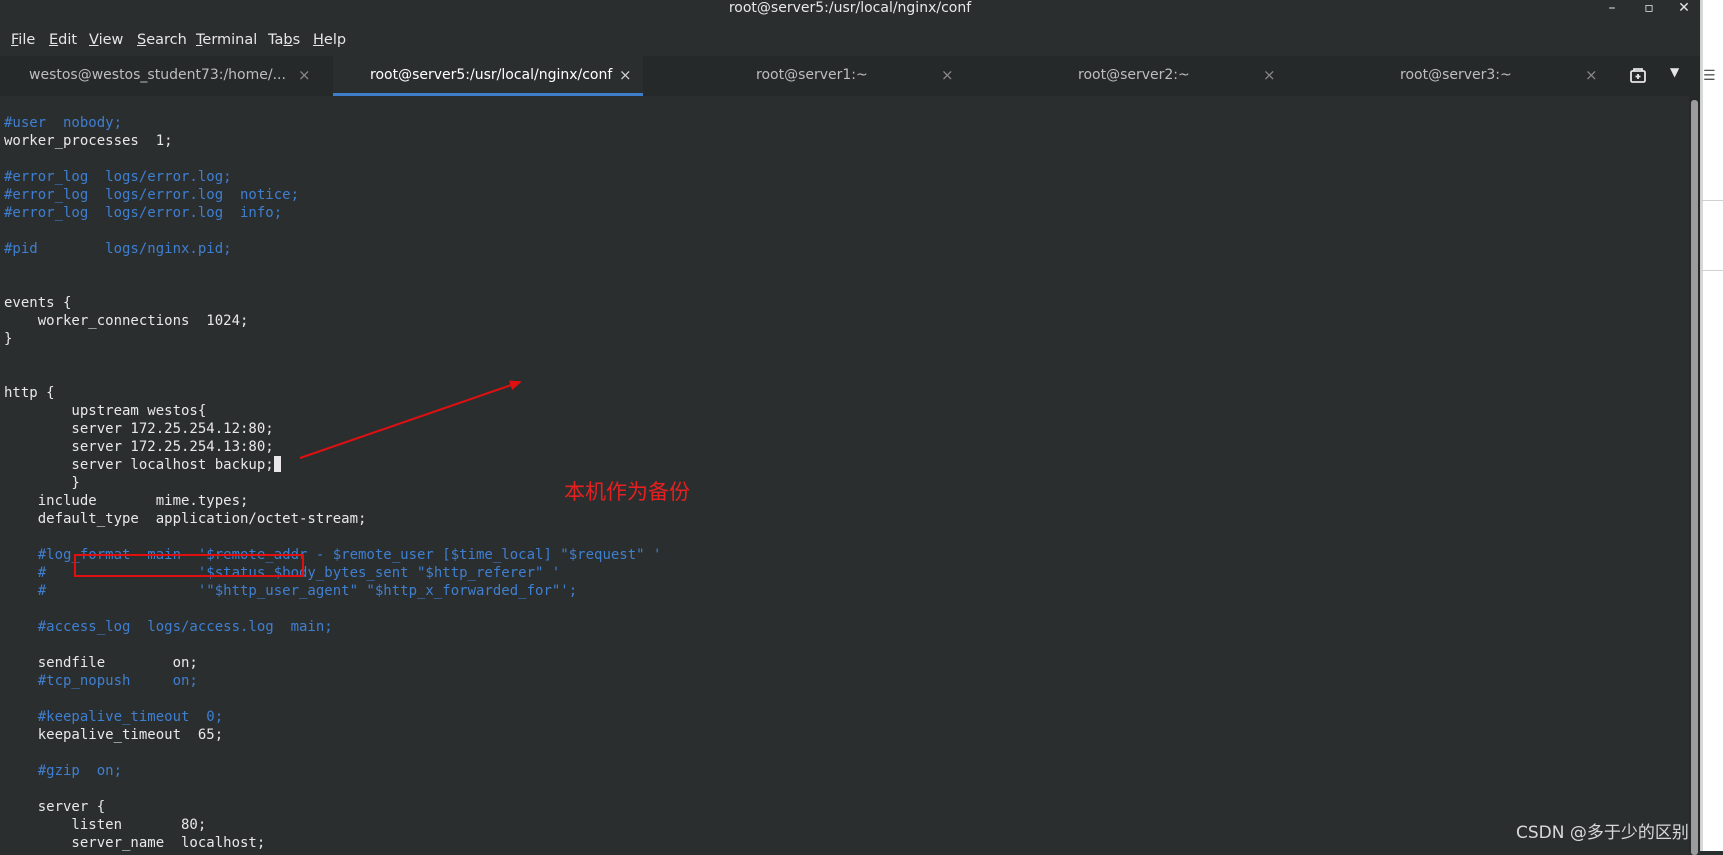 This screenshot has height=855, width=1723. Describe the element at coordinates (1684, 9) in the screenshot. I see `close-window-button: ✕` at that location.